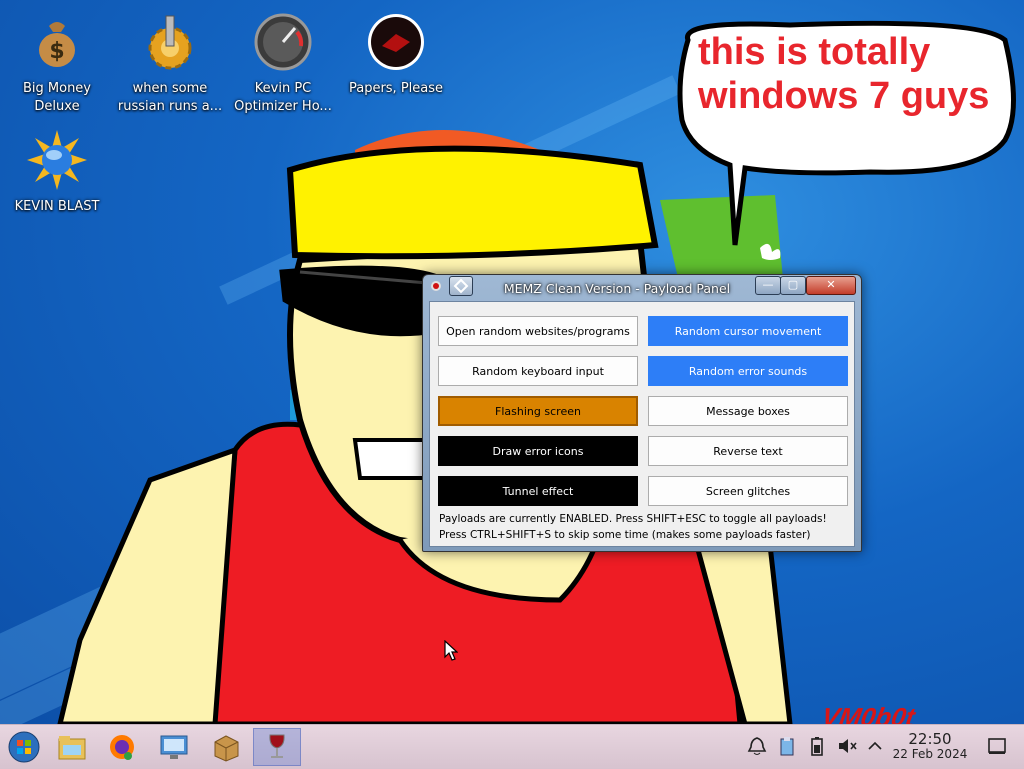 This screenshot has height=769, width=1024. What do you see at coordinates (875, 746) in the screenshot?
I see `chevron-up-icon` at bounding box center [875, 746].